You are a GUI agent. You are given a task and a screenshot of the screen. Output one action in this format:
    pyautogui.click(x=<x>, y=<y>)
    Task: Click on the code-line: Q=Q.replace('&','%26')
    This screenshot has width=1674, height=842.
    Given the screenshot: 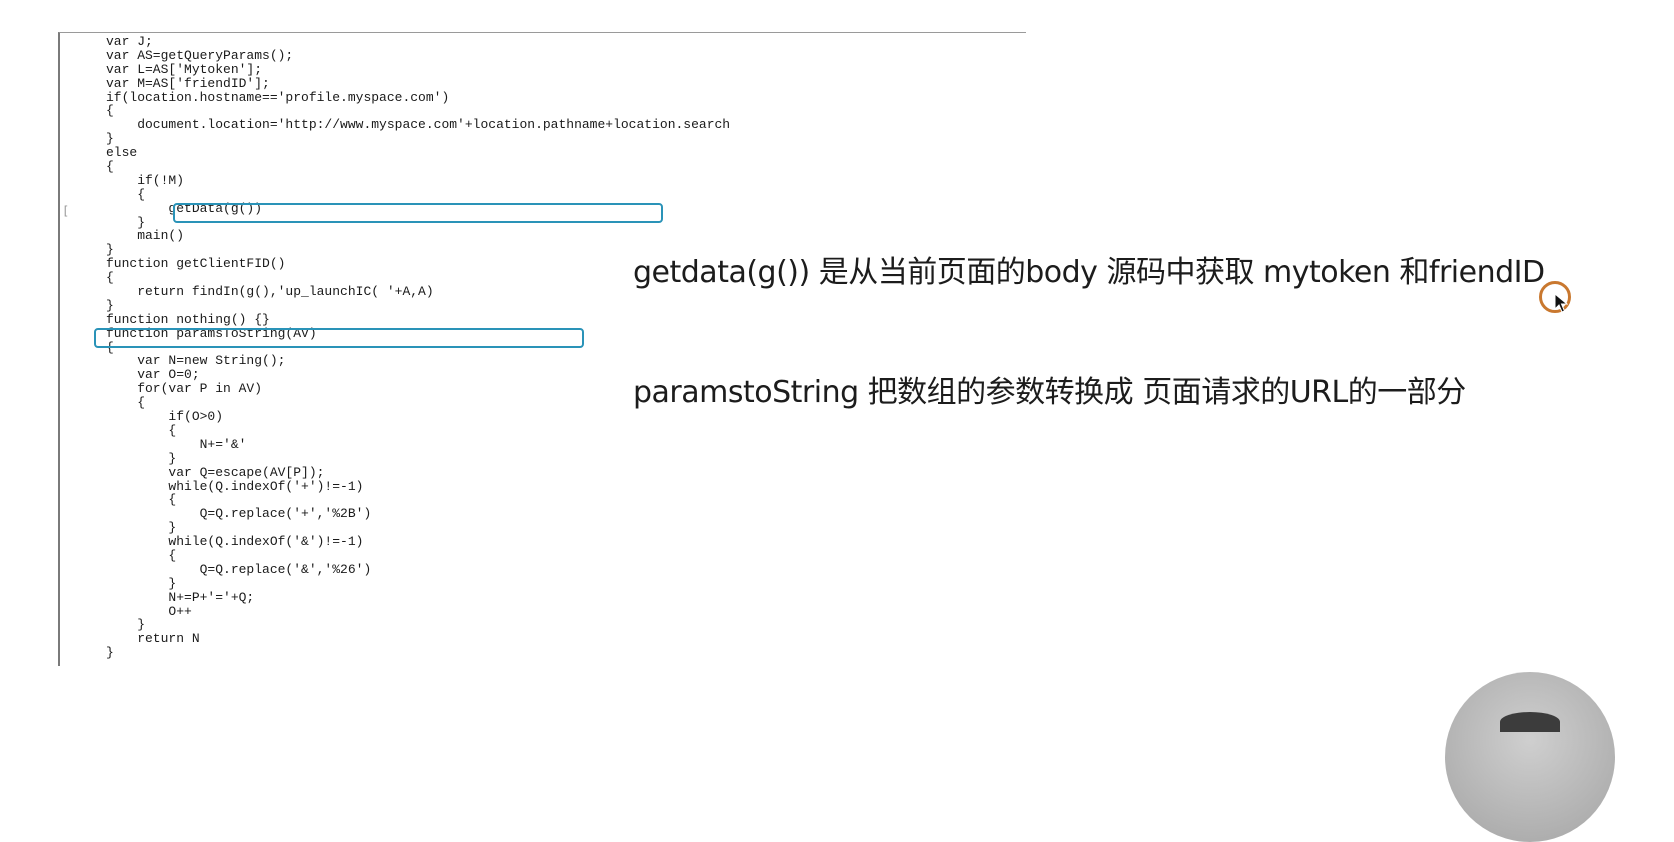 What is the action you would take?
    pyautogui.click(x=239, y=569)
    